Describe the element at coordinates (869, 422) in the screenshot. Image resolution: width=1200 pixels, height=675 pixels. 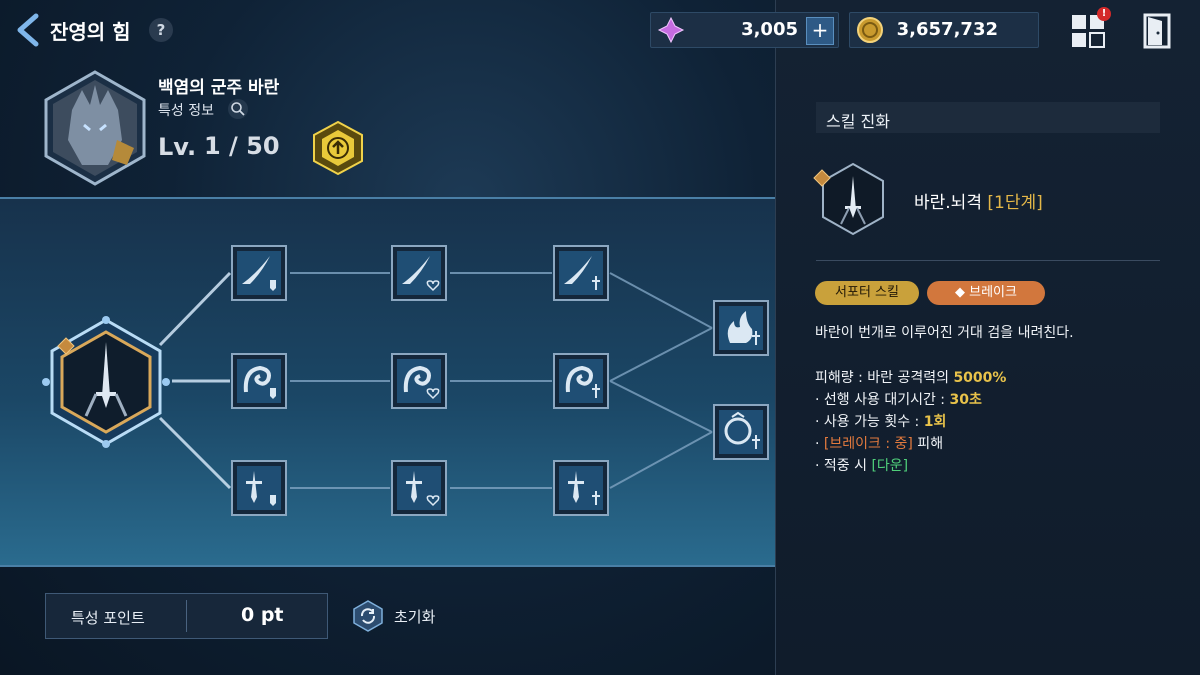
I see `uses-label: · 사용 가능 횟수 :` at that location.